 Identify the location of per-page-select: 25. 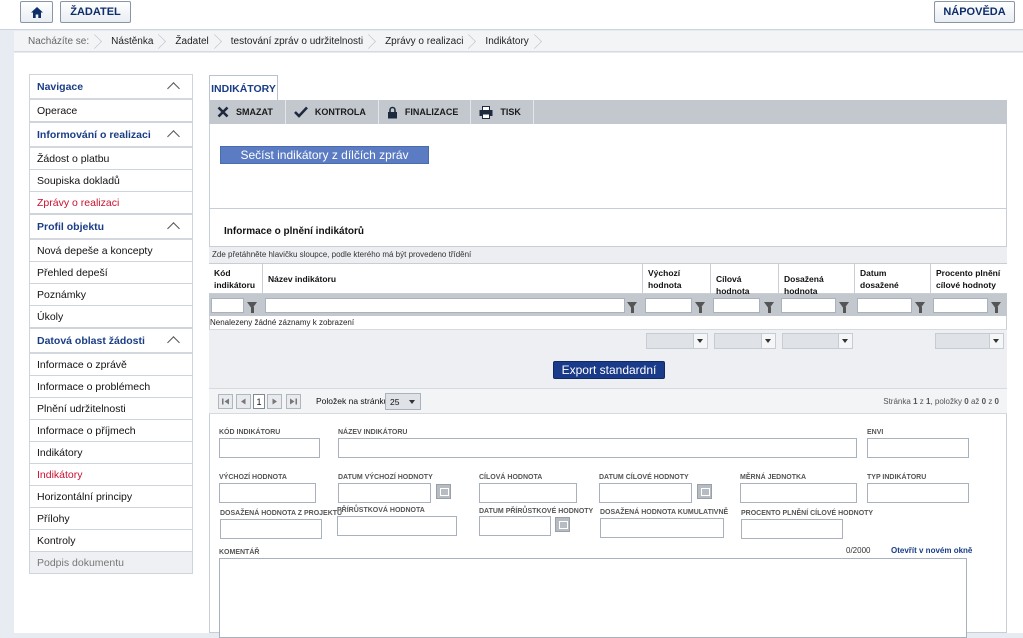
(403, 401).